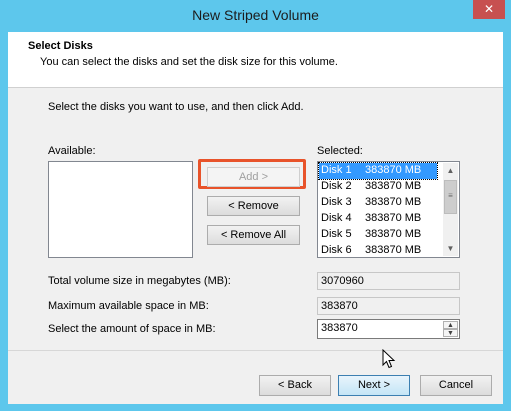  Describe the element at coordinates (255, 377) in the screenshot. I see `wizard-footer: < Back Next > Cancel` at that location.